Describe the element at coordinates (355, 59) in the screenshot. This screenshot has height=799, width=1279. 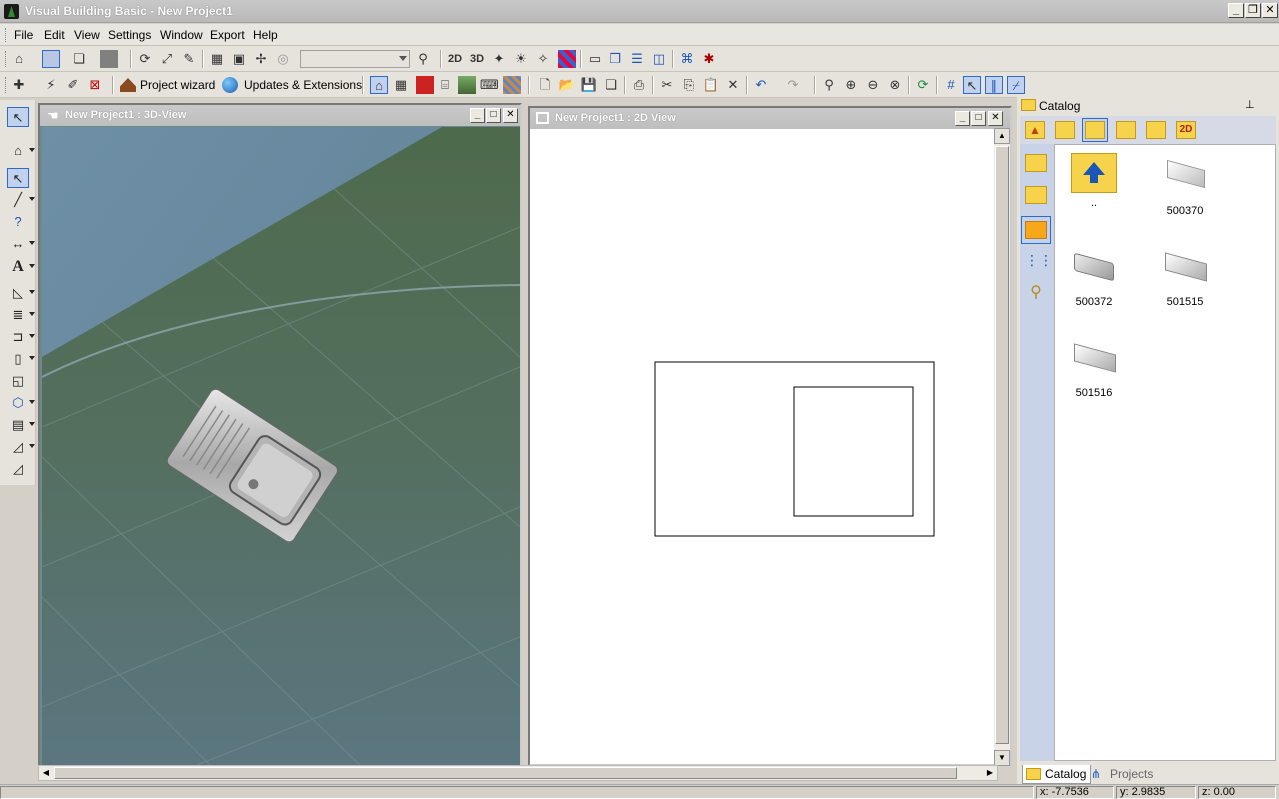
I see `layer-select` at that location.